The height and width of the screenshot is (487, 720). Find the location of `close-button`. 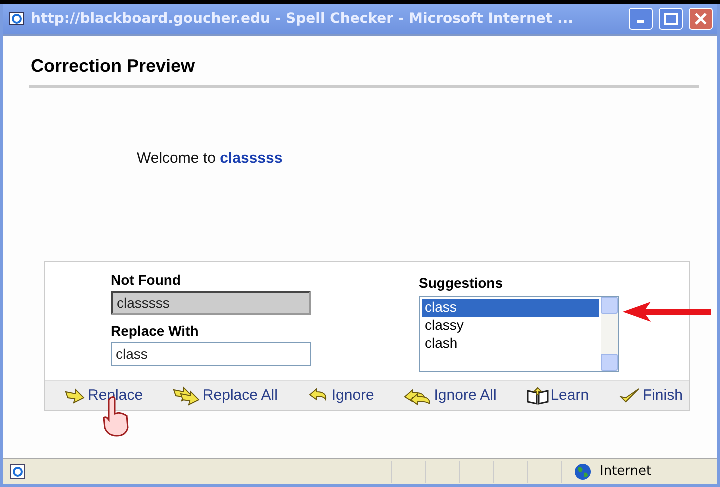

close-button is located at coordinates (701, 19).